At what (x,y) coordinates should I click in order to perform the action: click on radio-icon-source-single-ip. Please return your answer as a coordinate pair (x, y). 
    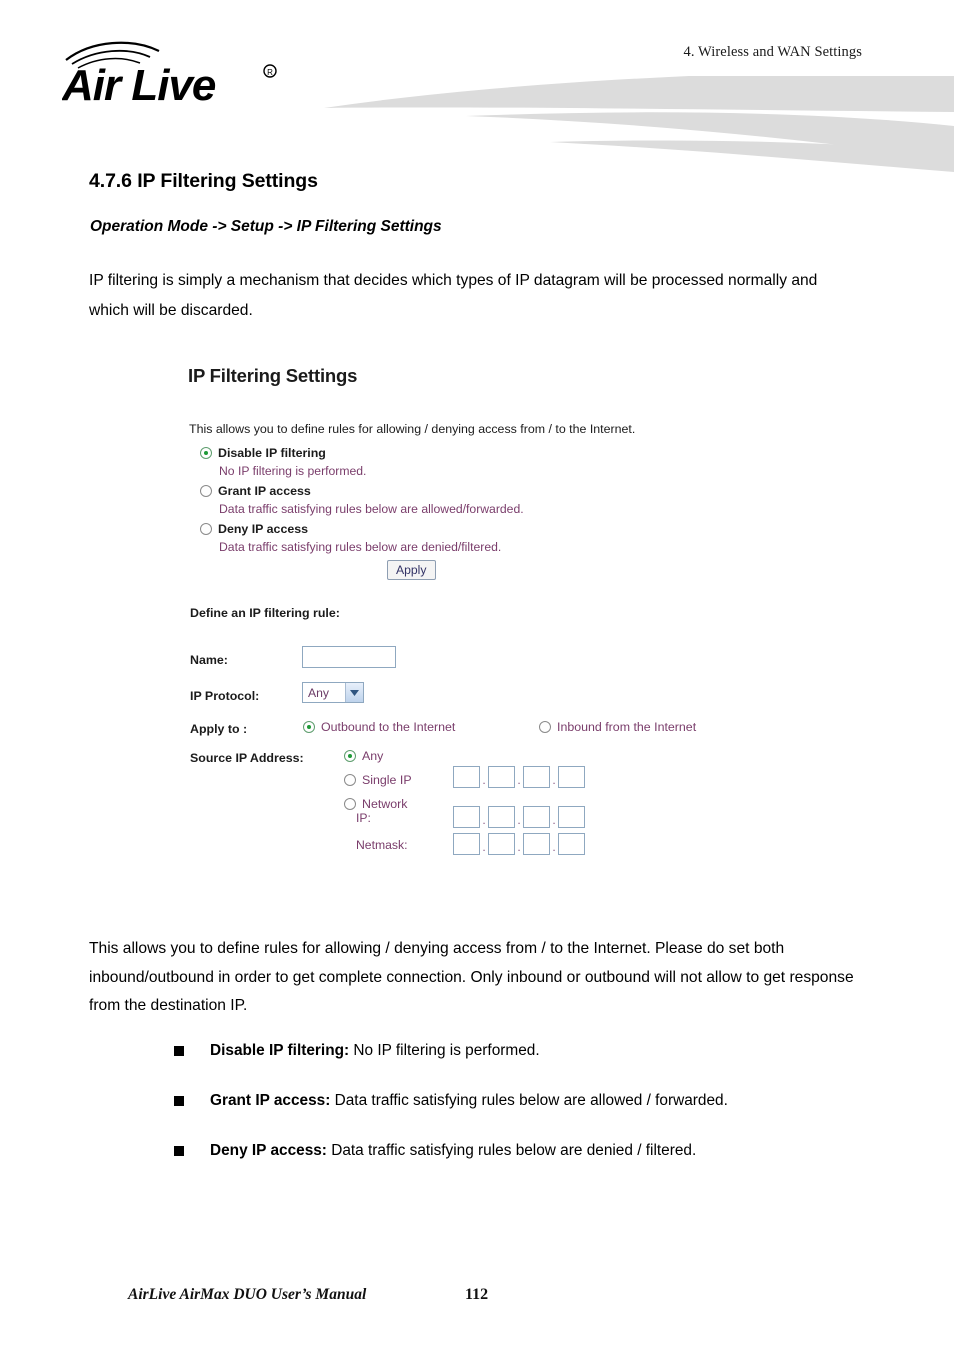
    Looking at the image, I should click on (350, 779).